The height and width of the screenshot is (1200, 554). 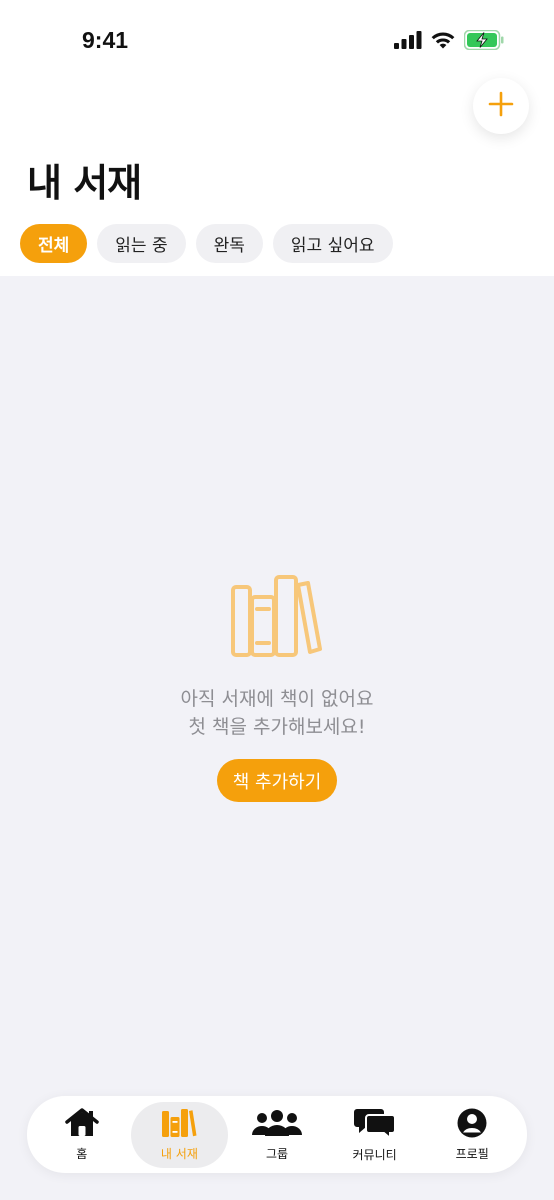 I want to click on add-book-cta-button: 책 추가하기, so click(x=277, y=780).